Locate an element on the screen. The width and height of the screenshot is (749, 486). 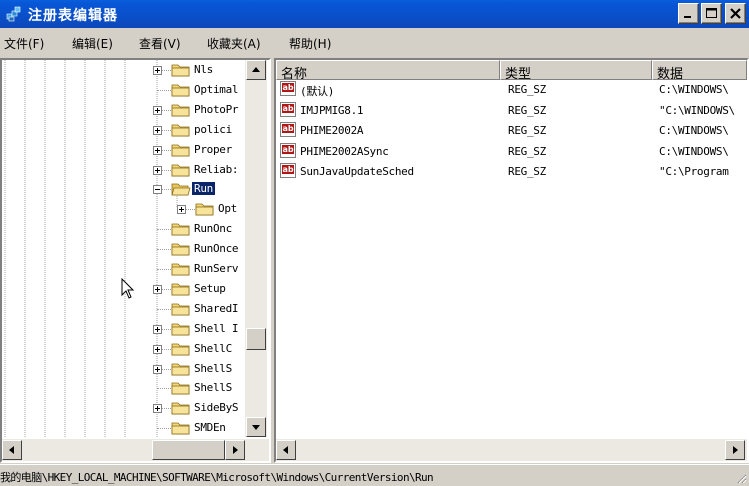
value-row: ab SunJavaUpdateSched REG_SZ "C:\Program is located at coordinates (508, 172).